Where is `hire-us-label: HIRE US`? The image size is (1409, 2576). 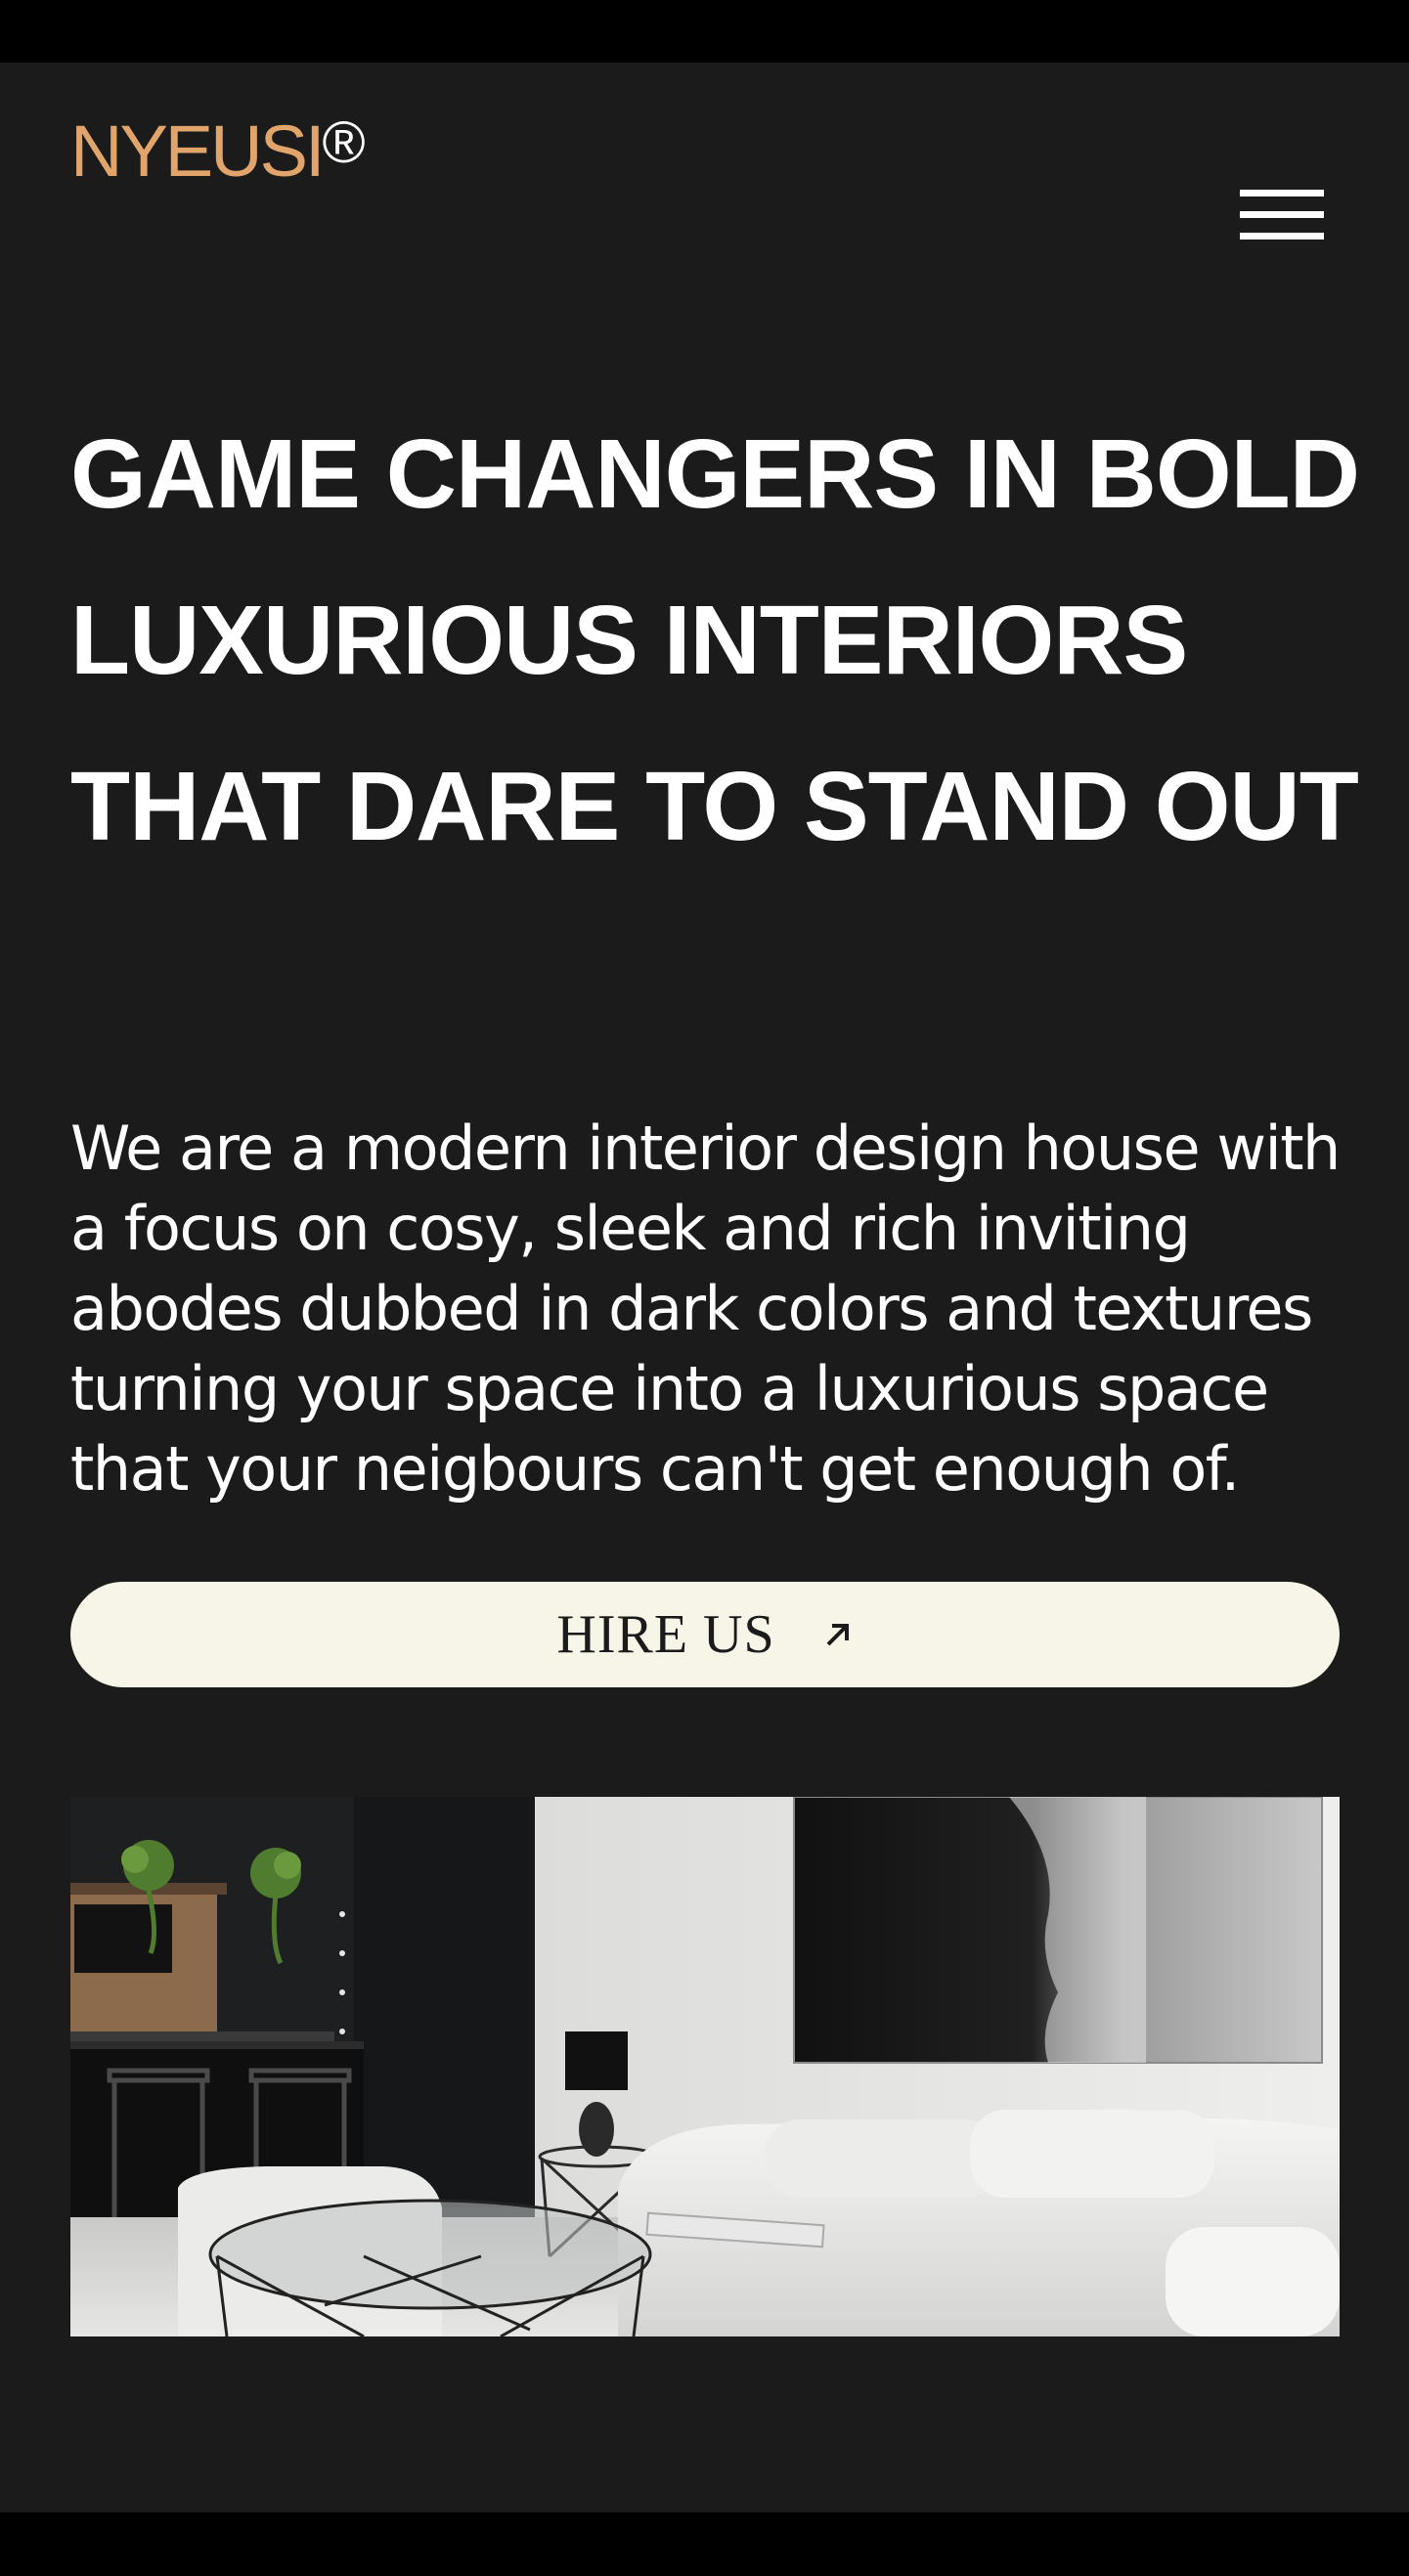
hire-us-label: HIRE US is located at coordinates (665, 1634).